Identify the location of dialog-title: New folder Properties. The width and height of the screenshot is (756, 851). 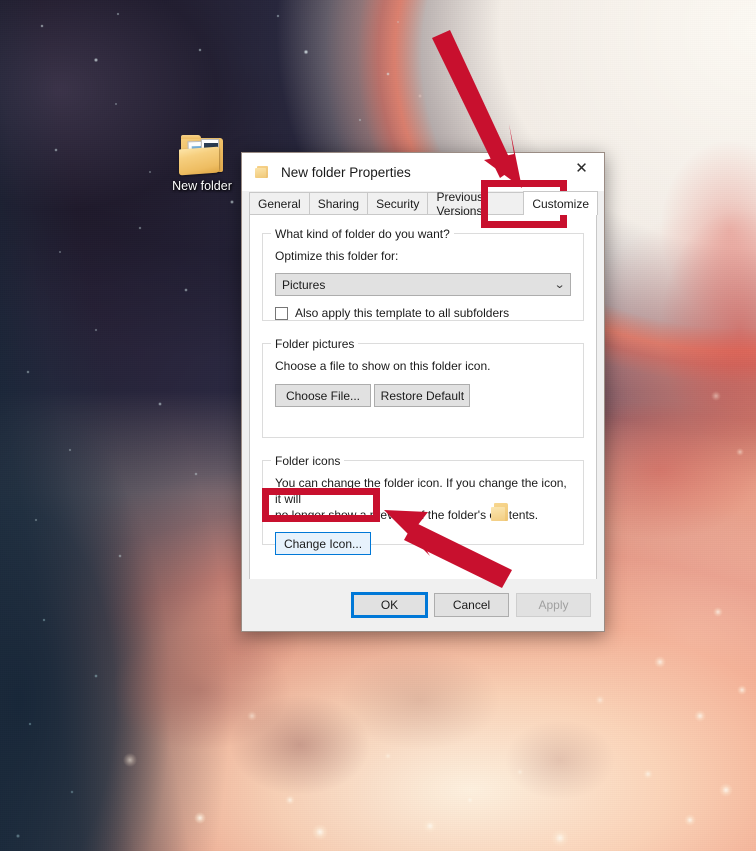
(346, 172).